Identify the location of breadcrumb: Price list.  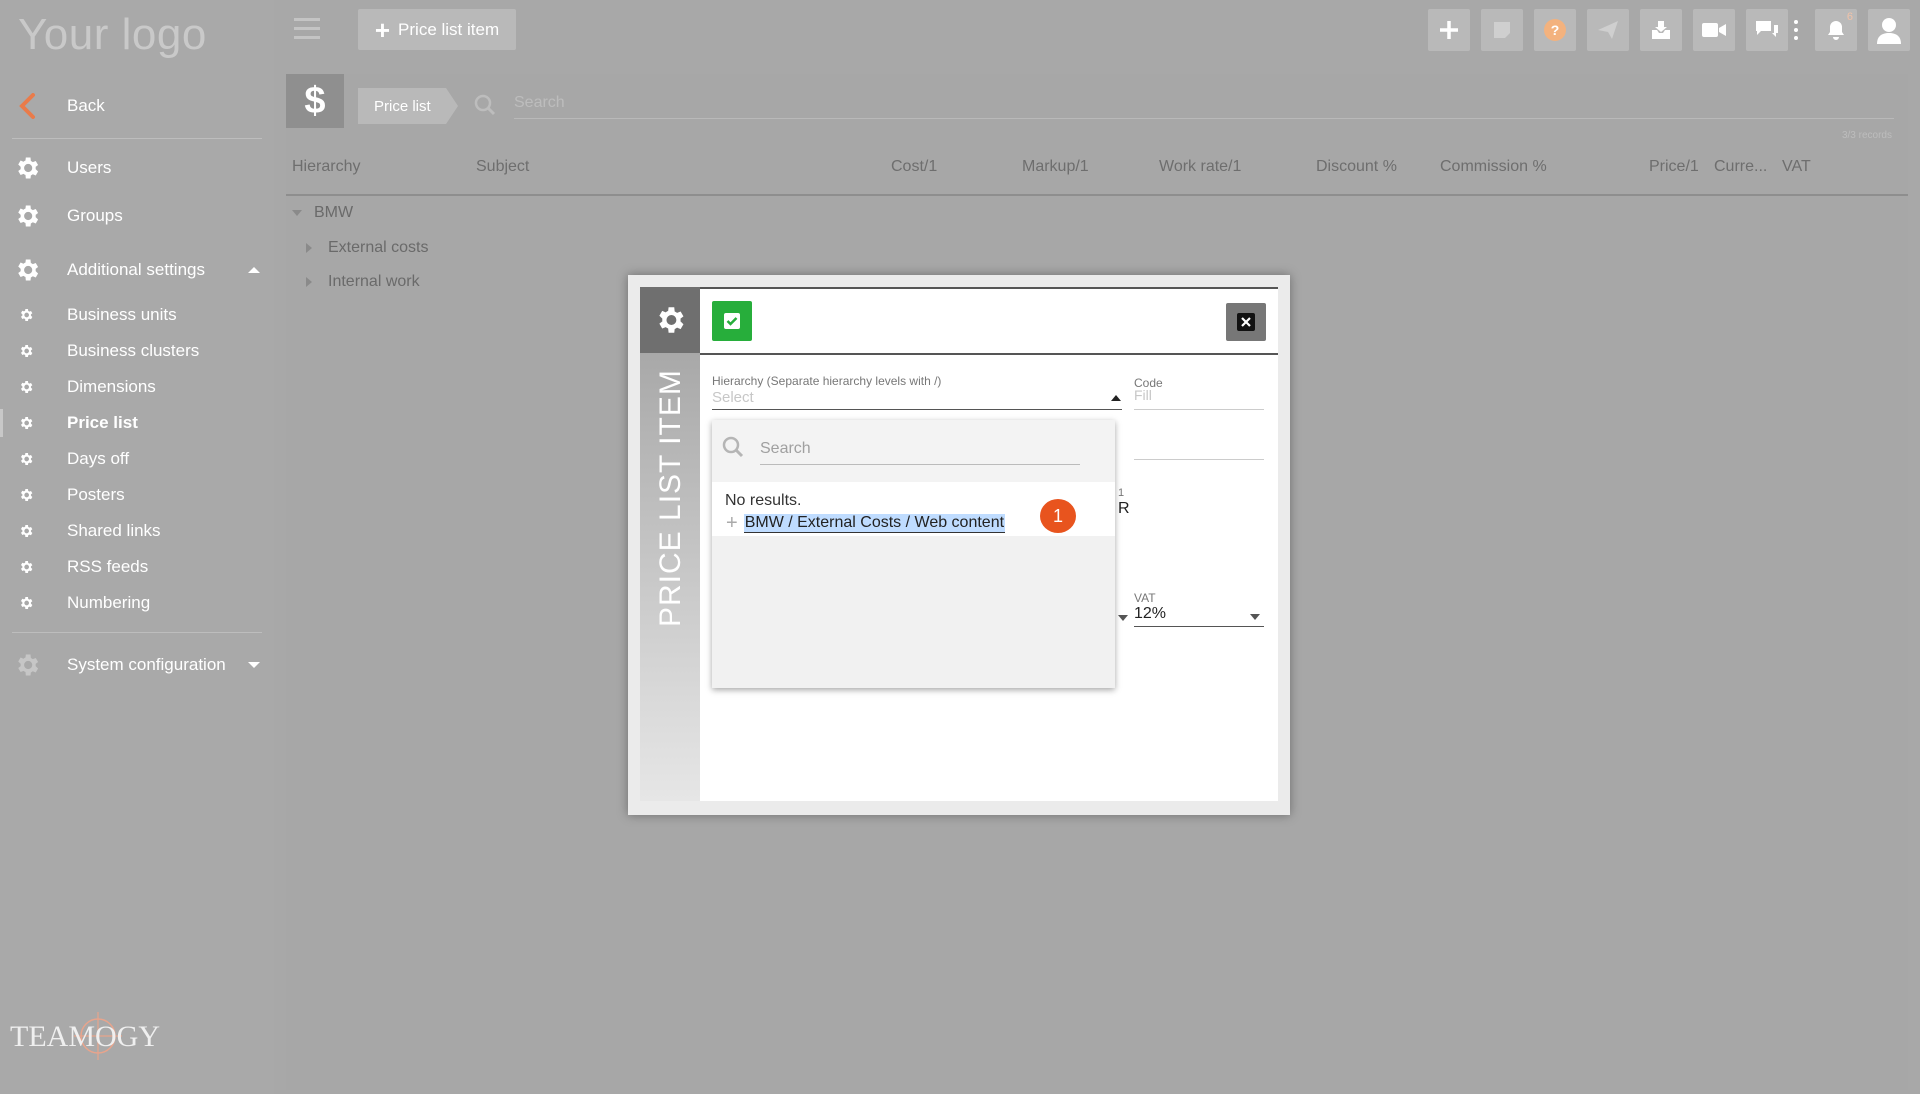
(408, 106).